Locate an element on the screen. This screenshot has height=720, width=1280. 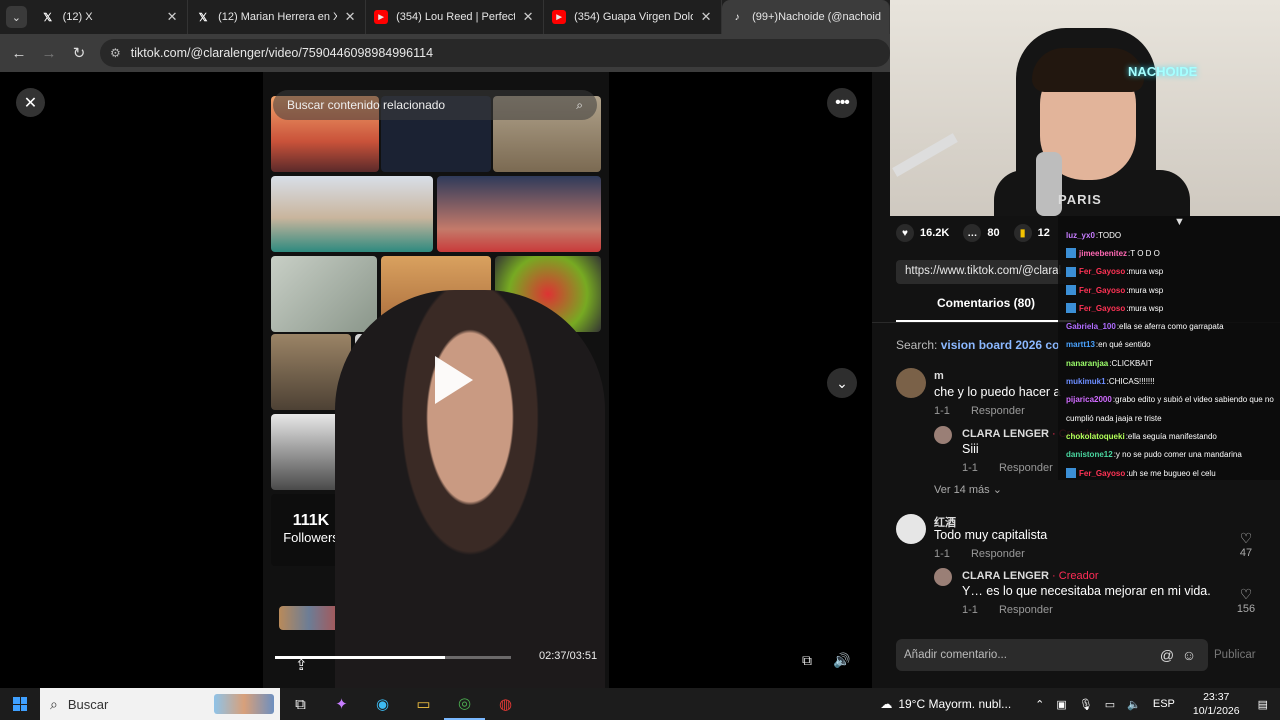
chat-text: ella se aferra como garrapata is located at coordinates (1171, 327).